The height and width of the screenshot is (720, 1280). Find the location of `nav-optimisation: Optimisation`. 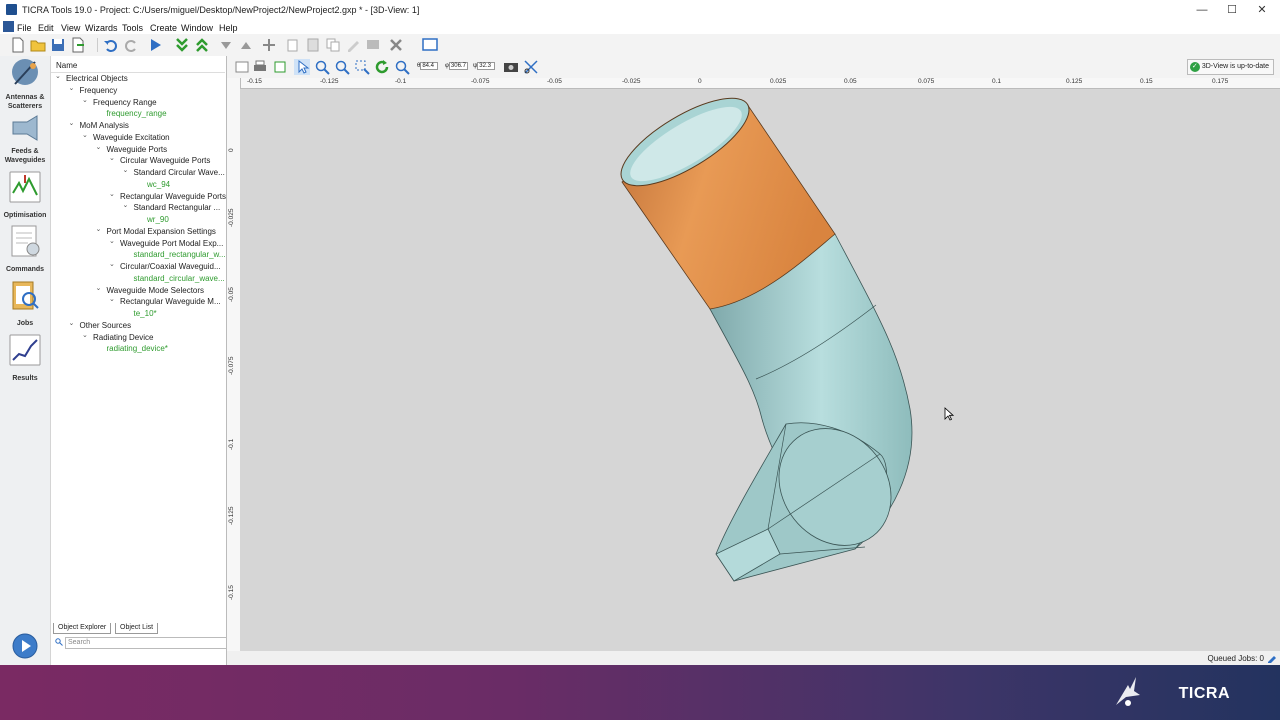

nav-optimisation: Optimisation is located at coordinates (25, 195).